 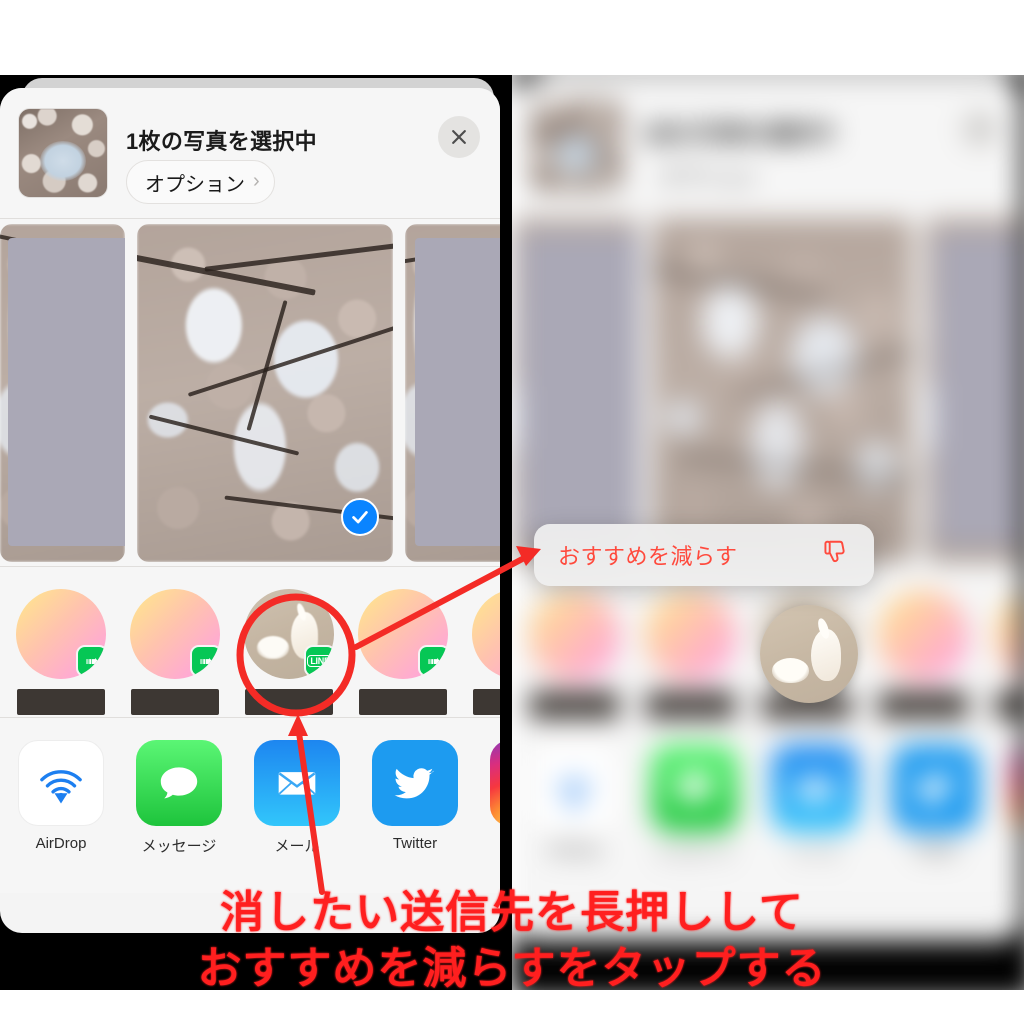 I want to click on context-menu-label: おすすめを減らす, so click(x=648, y=556).